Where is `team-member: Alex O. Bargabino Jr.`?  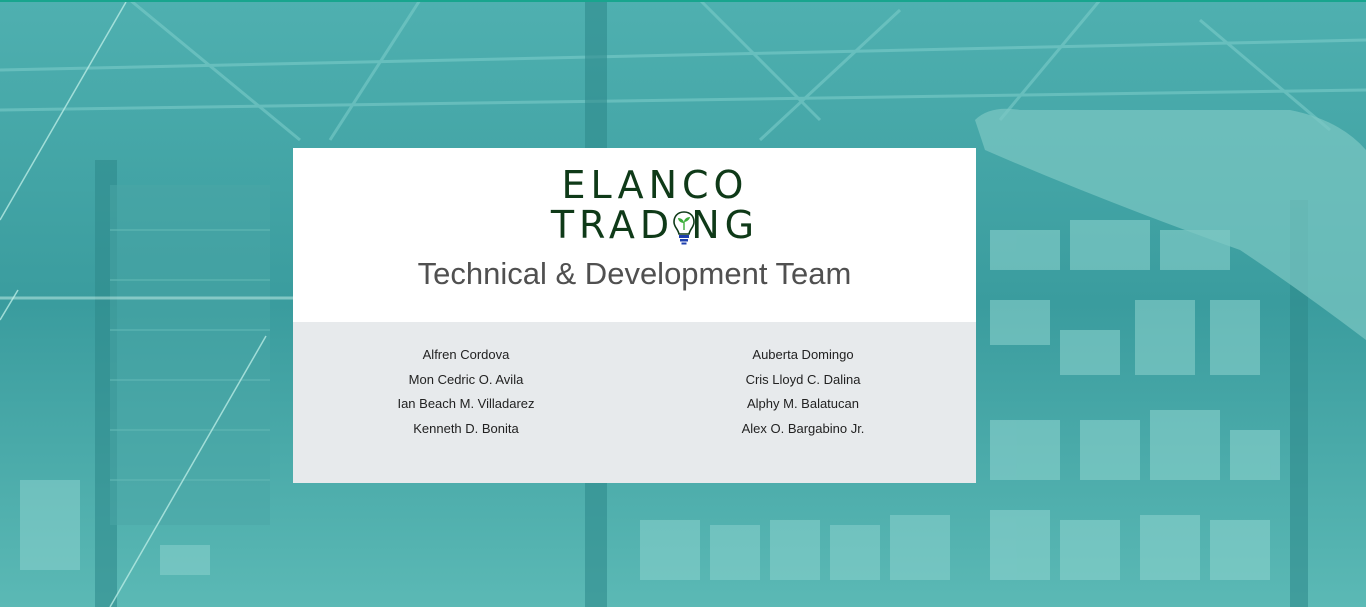 team-member: Alex O. Bargabino Jr. is located at coordinates (803, 428).